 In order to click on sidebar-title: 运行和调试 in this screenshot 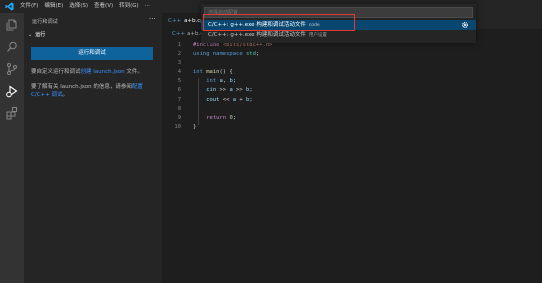, I will do `click(45, 22)`.